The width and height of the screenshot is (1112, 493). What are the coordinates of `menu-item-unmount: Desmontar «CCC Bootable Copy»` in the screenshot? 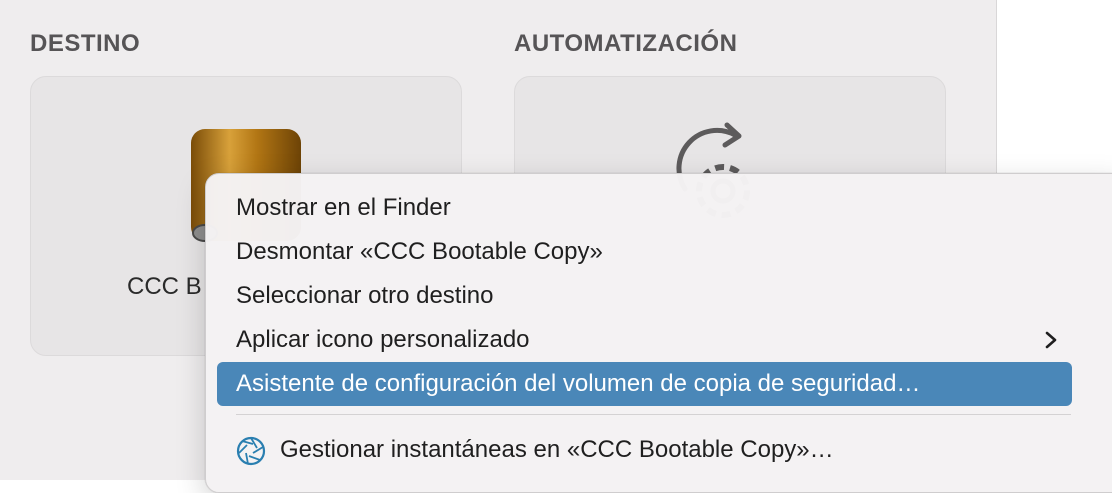 It's located at (644, 252).